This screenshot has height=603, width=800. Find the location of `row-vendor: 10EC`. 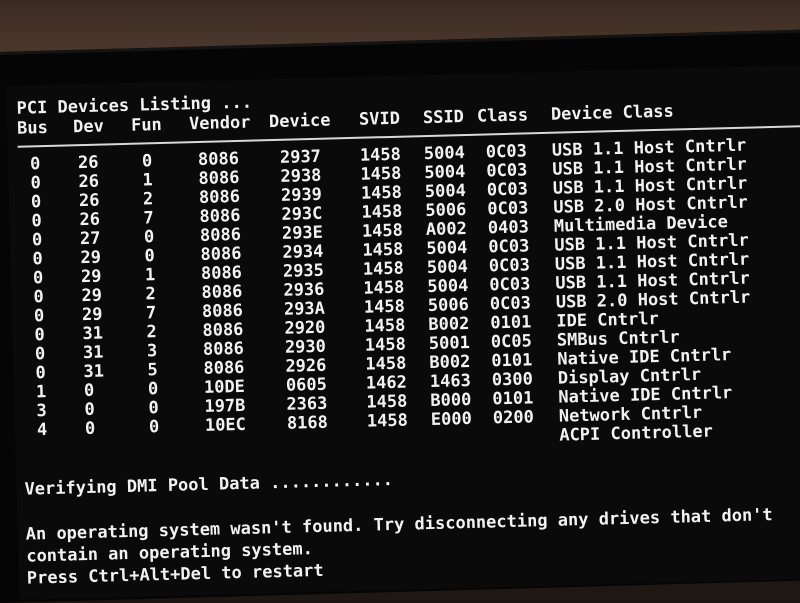

row-vendor: 10EC is located at coordinates (225, 425).